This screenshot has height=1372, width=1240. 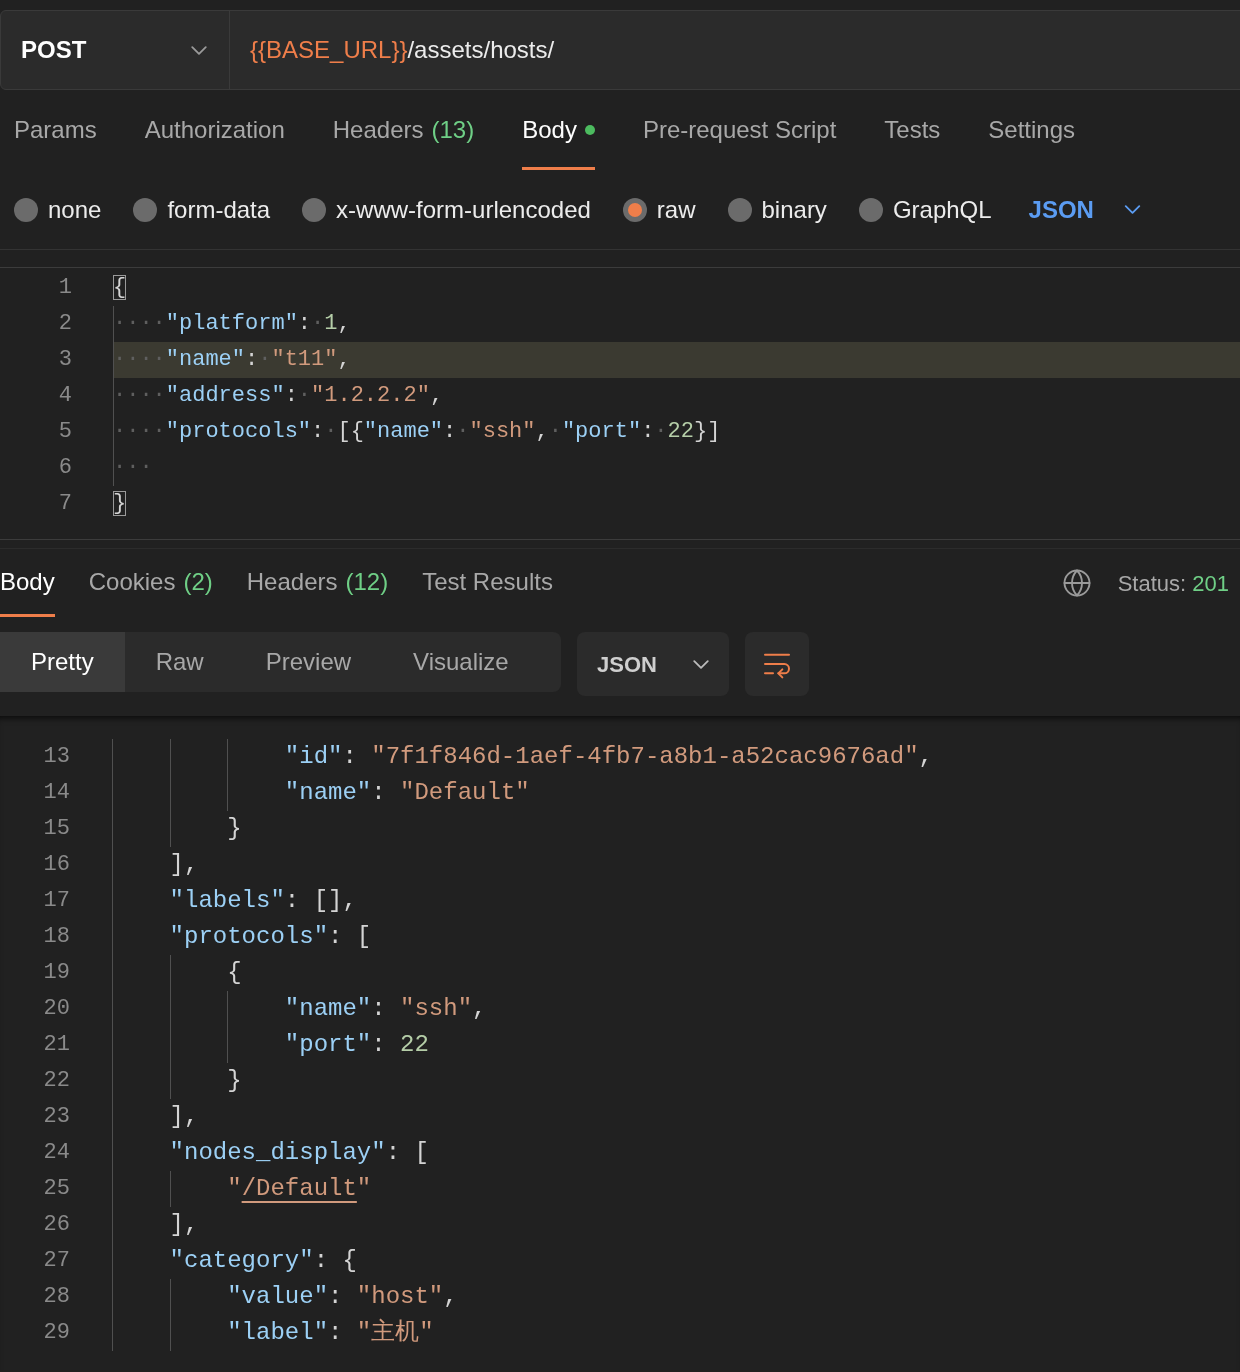 I want to click on response-tab: Test Results, so click(x=487, y=583).